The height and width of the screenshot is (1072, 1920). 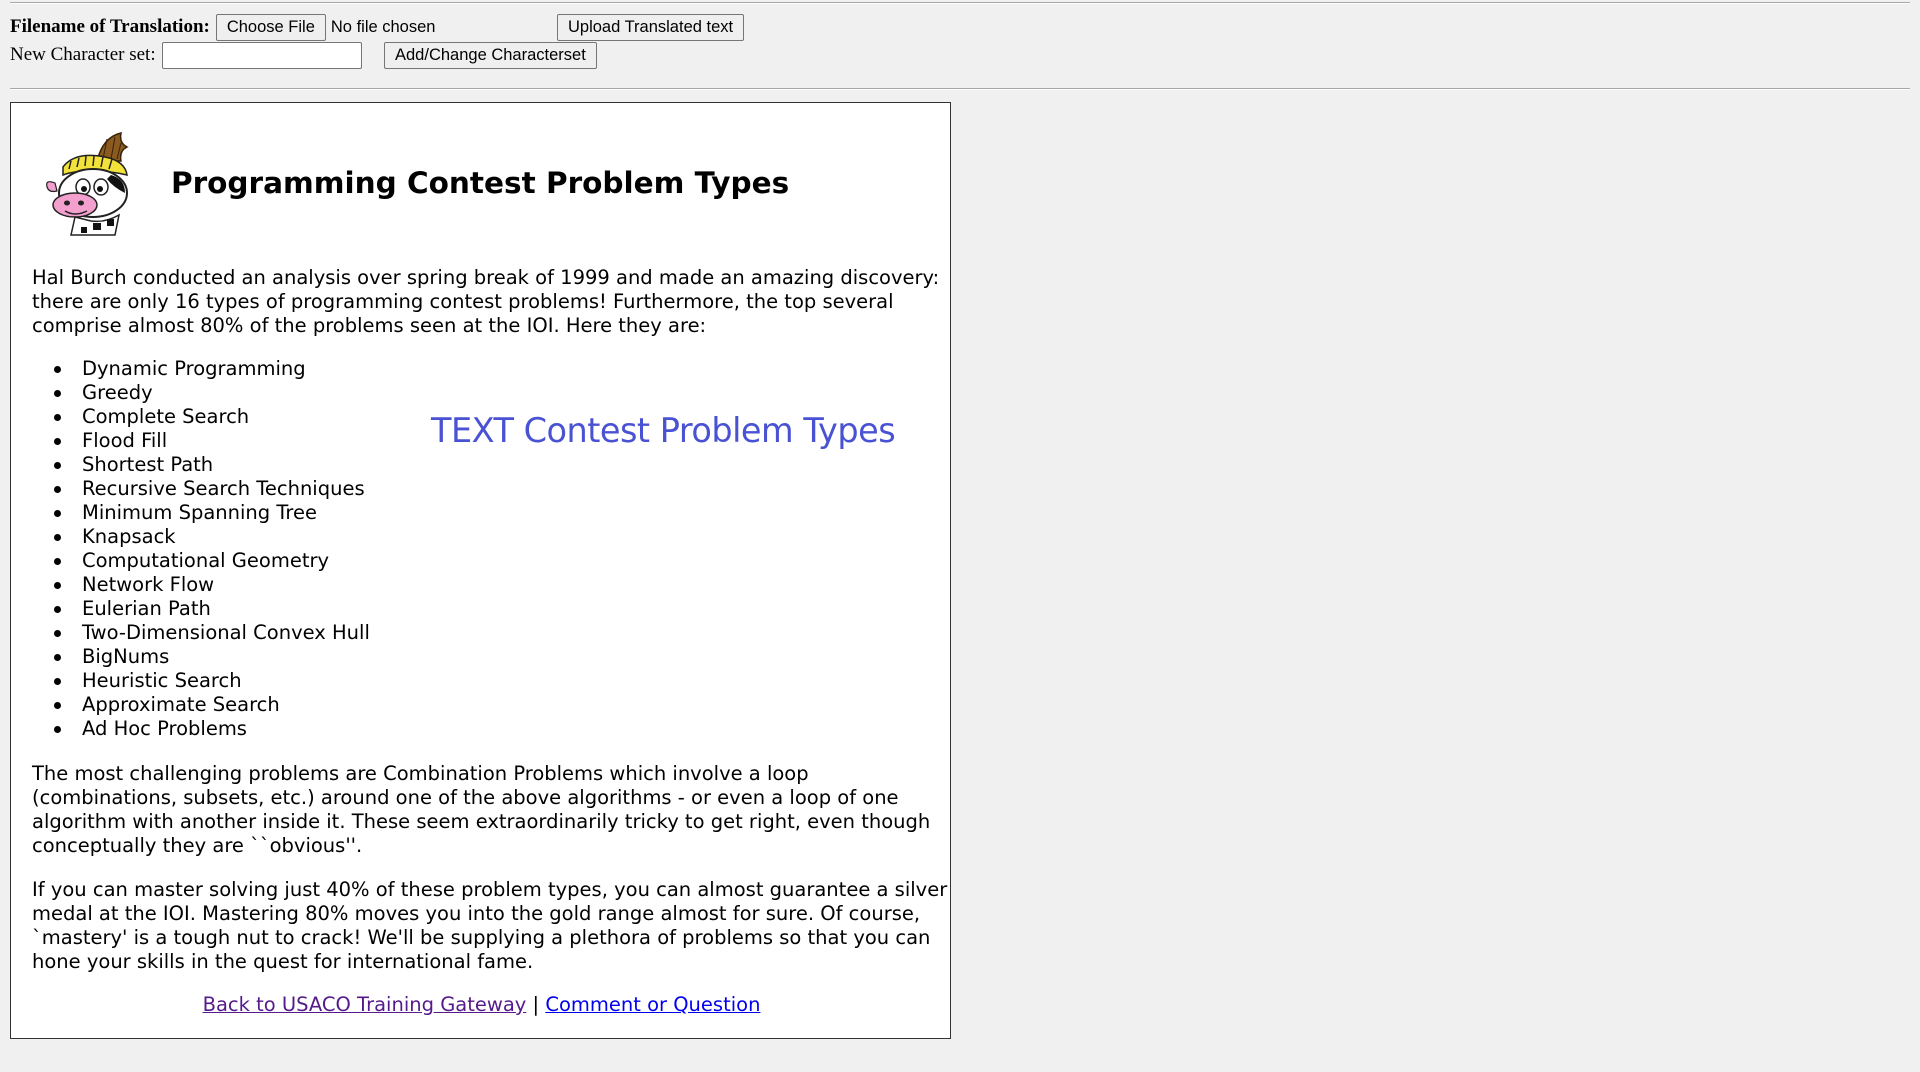 What do you see at coordinates (110, 26) in the screenshot?
I see `filename-label: Filename of Translation:` at bounding box center [110, 26].